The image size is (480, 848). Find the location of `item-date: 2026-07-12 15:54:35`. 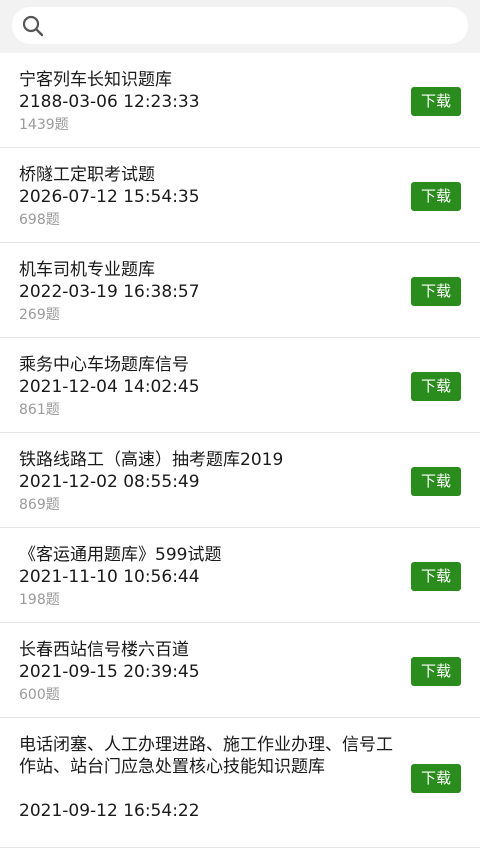

item-date: 2026-07-12 15:54:35 is located at coordinates (109, 197).